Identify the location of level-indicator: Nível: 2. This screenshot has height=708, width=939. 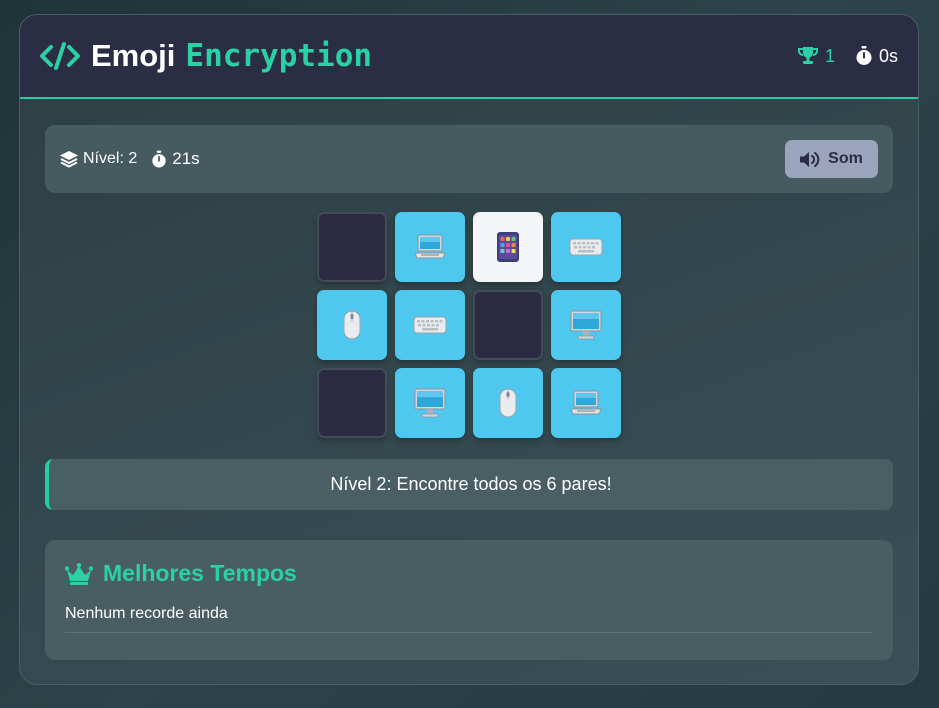
(98, 159).